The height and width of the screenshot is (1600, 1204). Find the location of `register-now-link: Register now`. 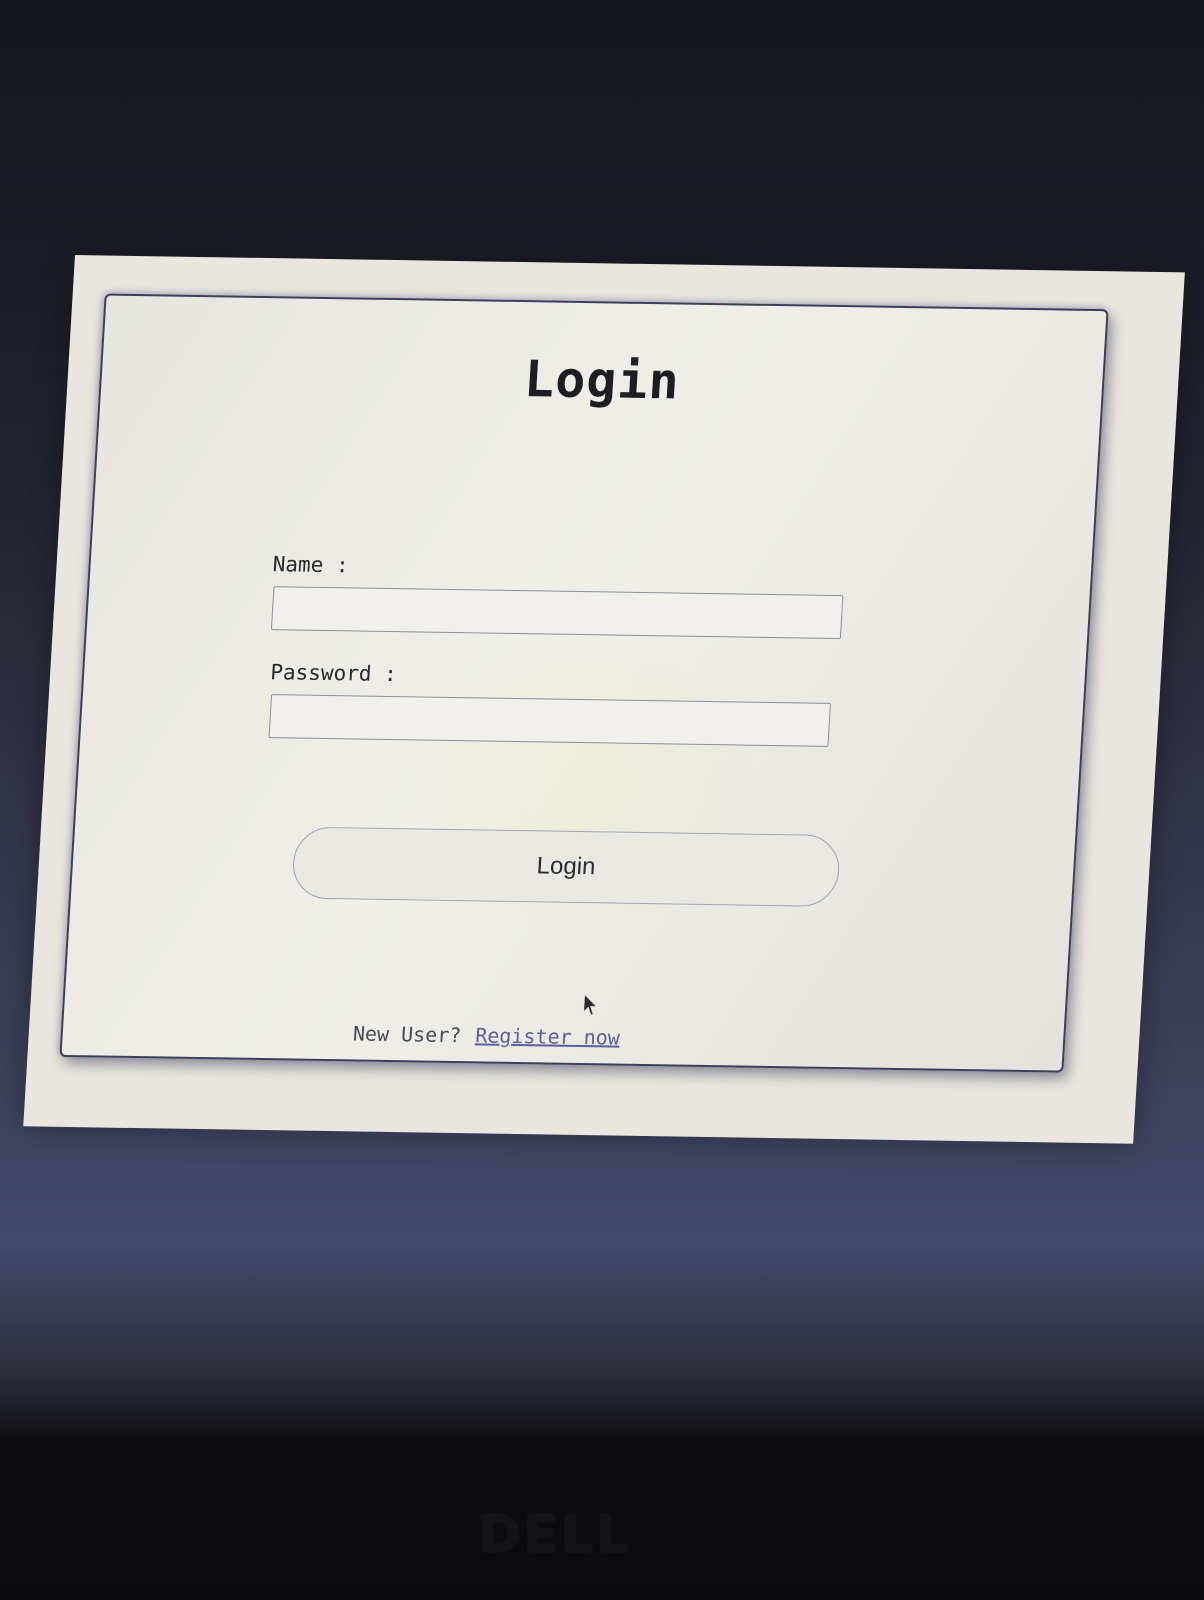

register-now-link: Register now is located at coordinates (548, 1036).